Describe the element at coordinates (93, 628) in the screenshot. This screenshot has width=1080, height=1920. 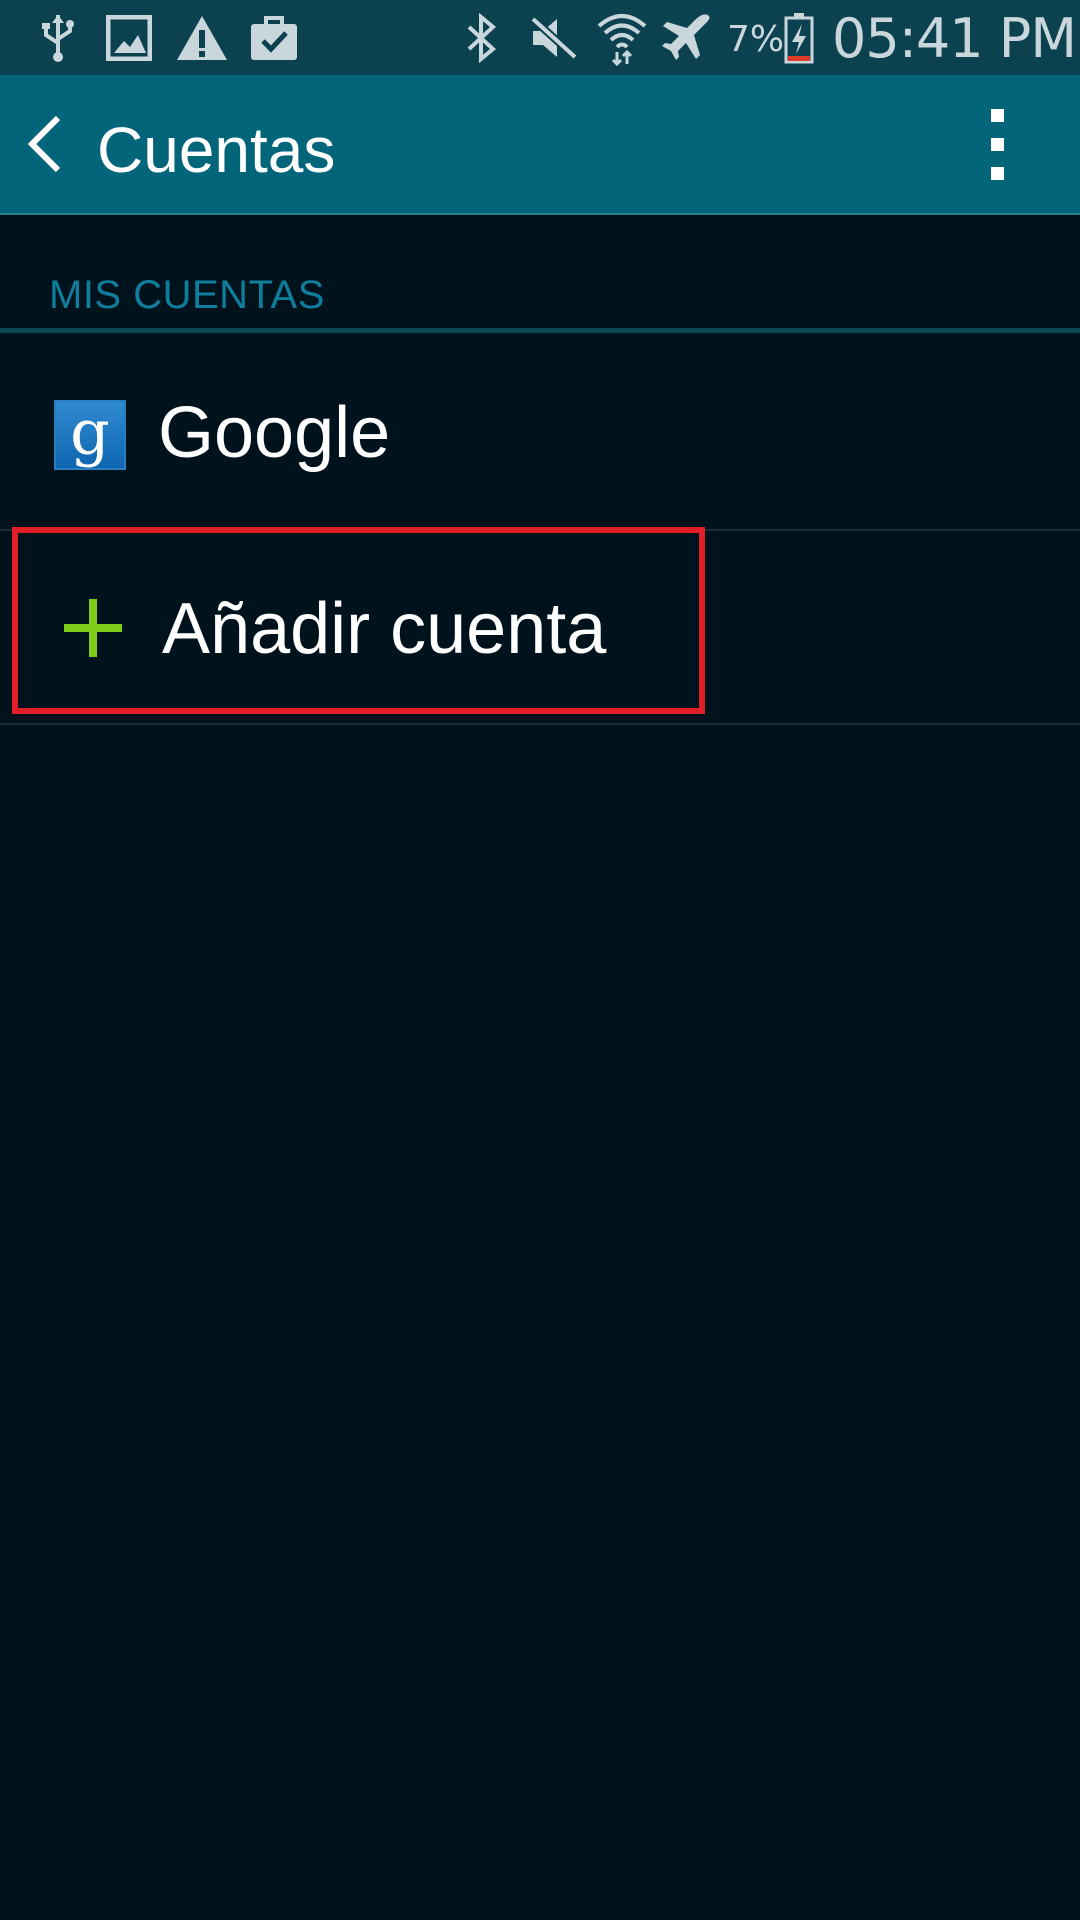
I see `plus-icon` at that location.